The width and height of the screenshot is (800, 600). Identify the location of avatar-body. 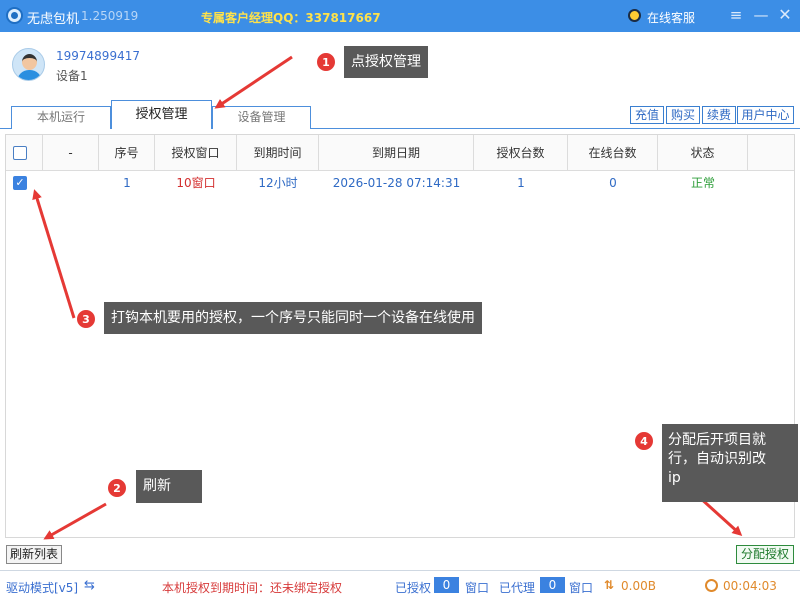
(29, 75).